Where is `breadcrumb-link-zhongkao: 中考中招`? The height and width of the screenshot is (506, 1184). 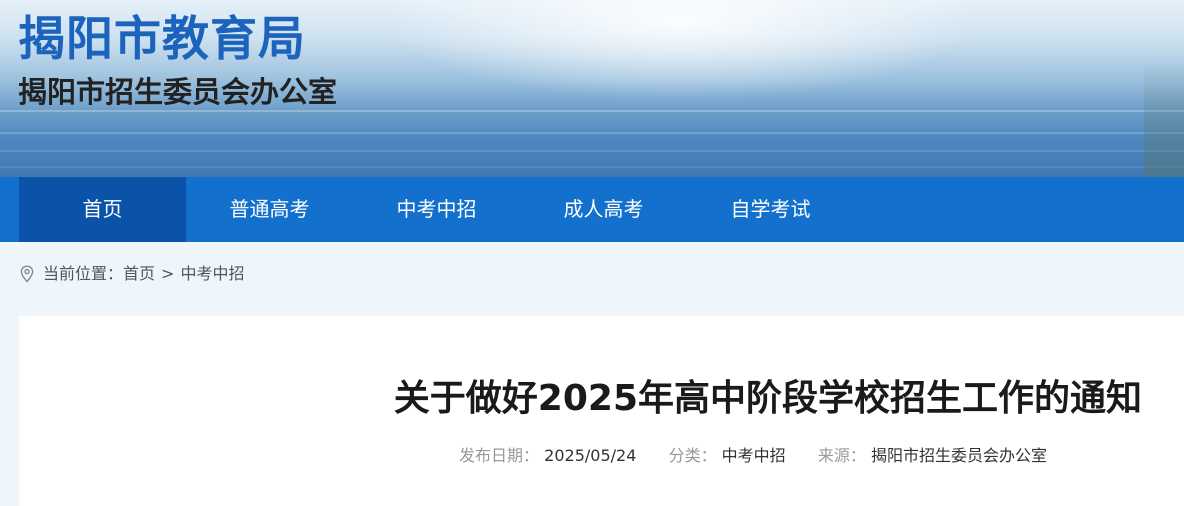
breadcrumb-link-zhongkao: 中考中招 is located at coordinates (212, 273).